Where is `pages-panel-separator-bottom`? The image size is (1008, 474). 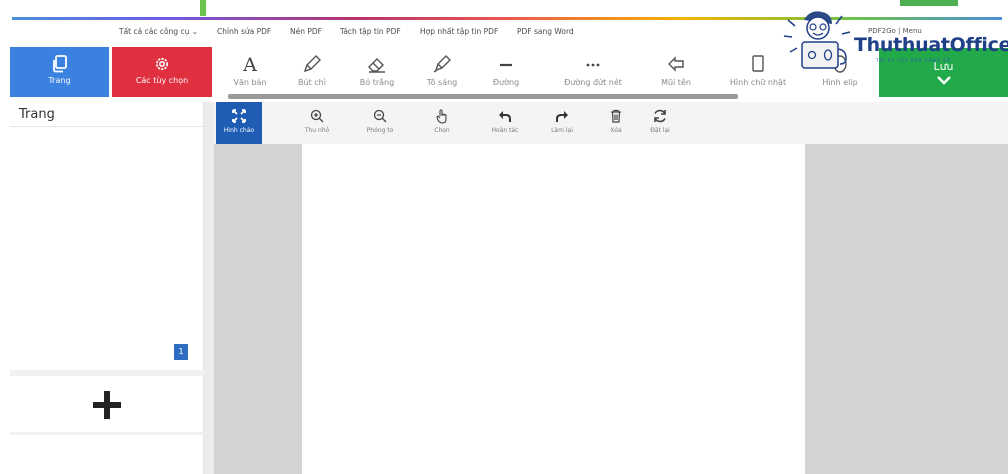
pages-panel-separator-bottom is located at coordinates (107, 433).